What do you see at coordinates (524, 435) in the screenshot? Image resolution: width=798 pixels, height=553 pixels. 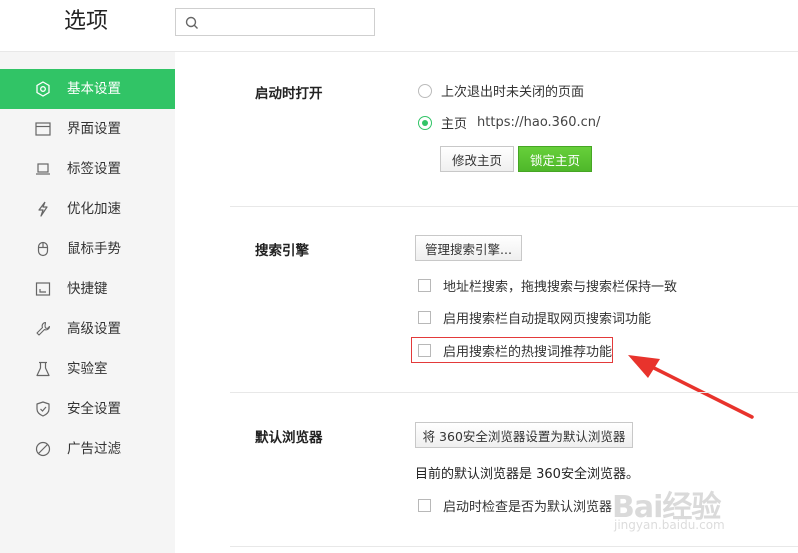 I see `set-default-browser-button: 将 360安全浏览器设置为默认浏览器` at bounding box center [524, 435].